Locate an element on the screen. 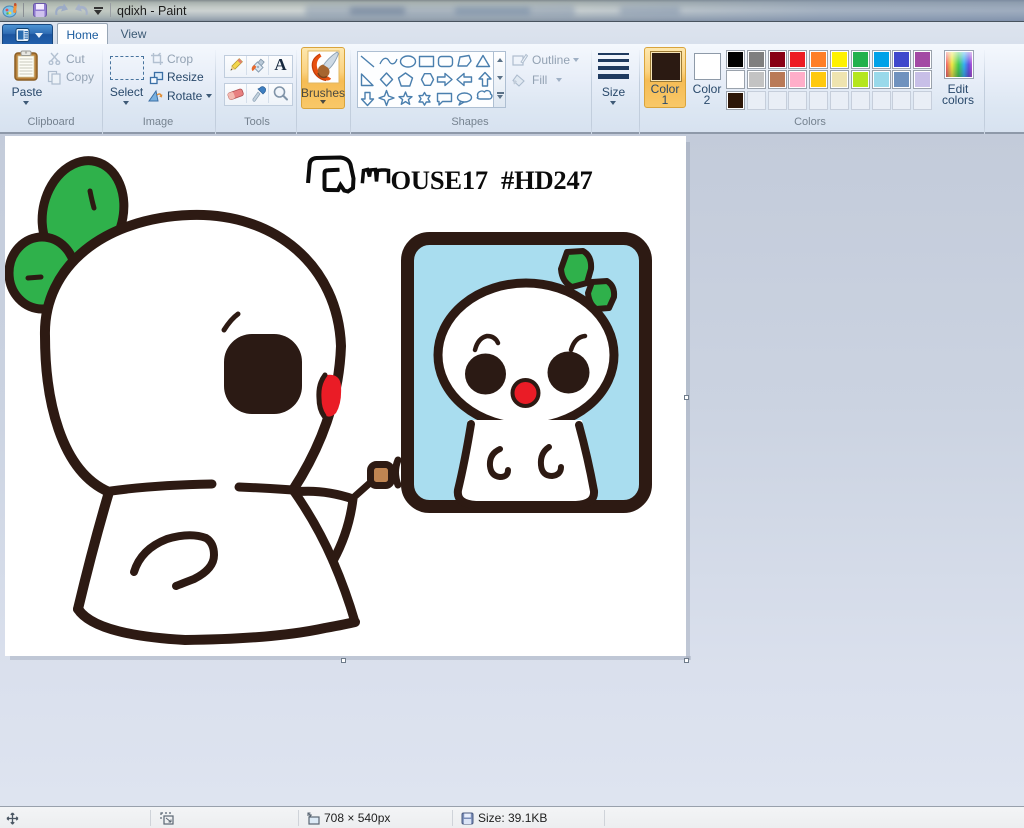 The width and height of the screenshot is (1024, 828). svg-text: OUSE17 #HD247 is located at coordinates (492, 180).